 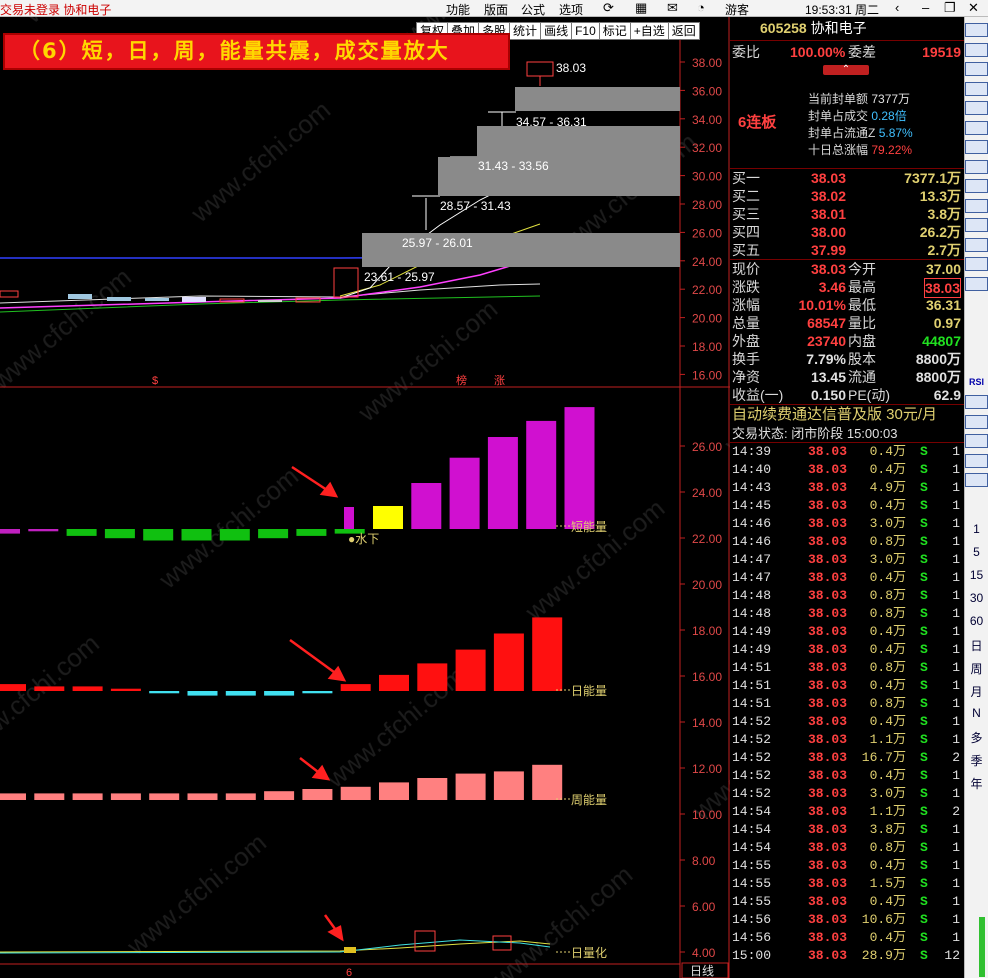 What do you see at coordinates (862, 52) in the screenshot?
I see `weicha-label: 委差` at bounding box center [862, 52].